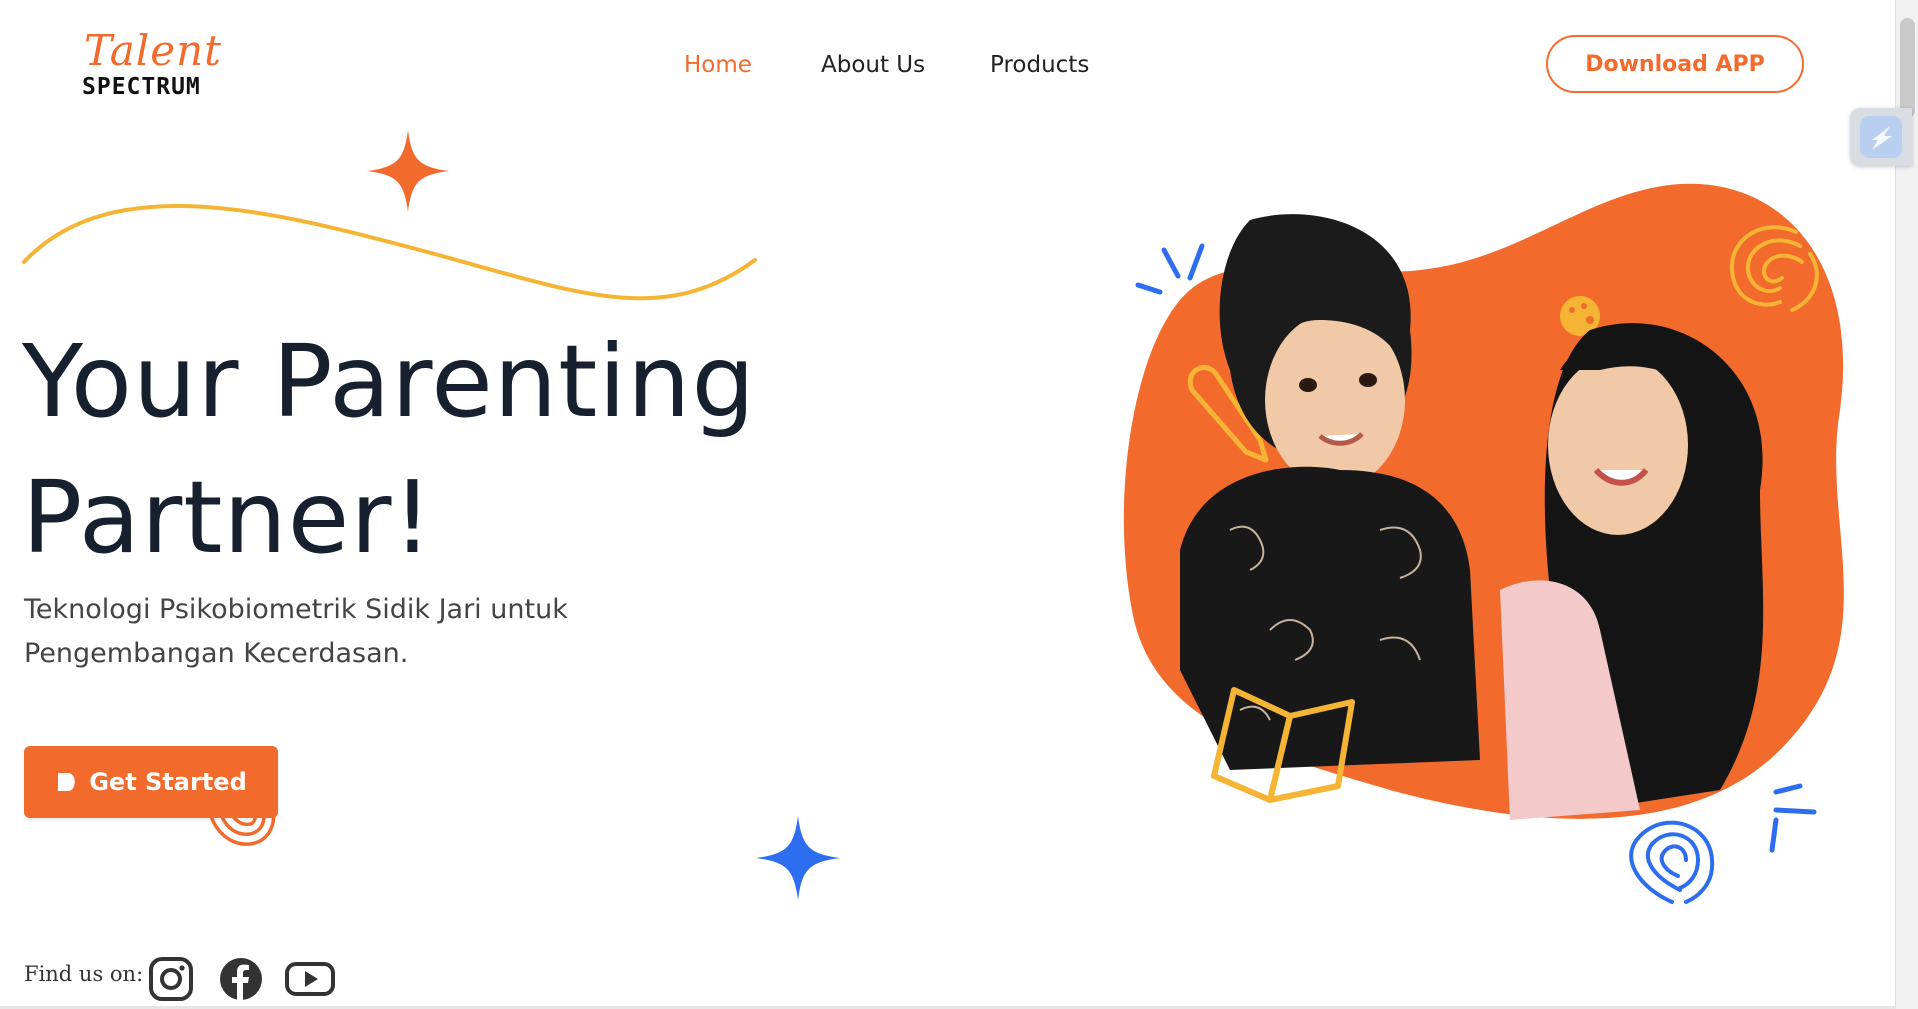 The width and height of the screenshot is (1918, 1009). I want to click on download-app-button: Download APP, so click(1675, 64).